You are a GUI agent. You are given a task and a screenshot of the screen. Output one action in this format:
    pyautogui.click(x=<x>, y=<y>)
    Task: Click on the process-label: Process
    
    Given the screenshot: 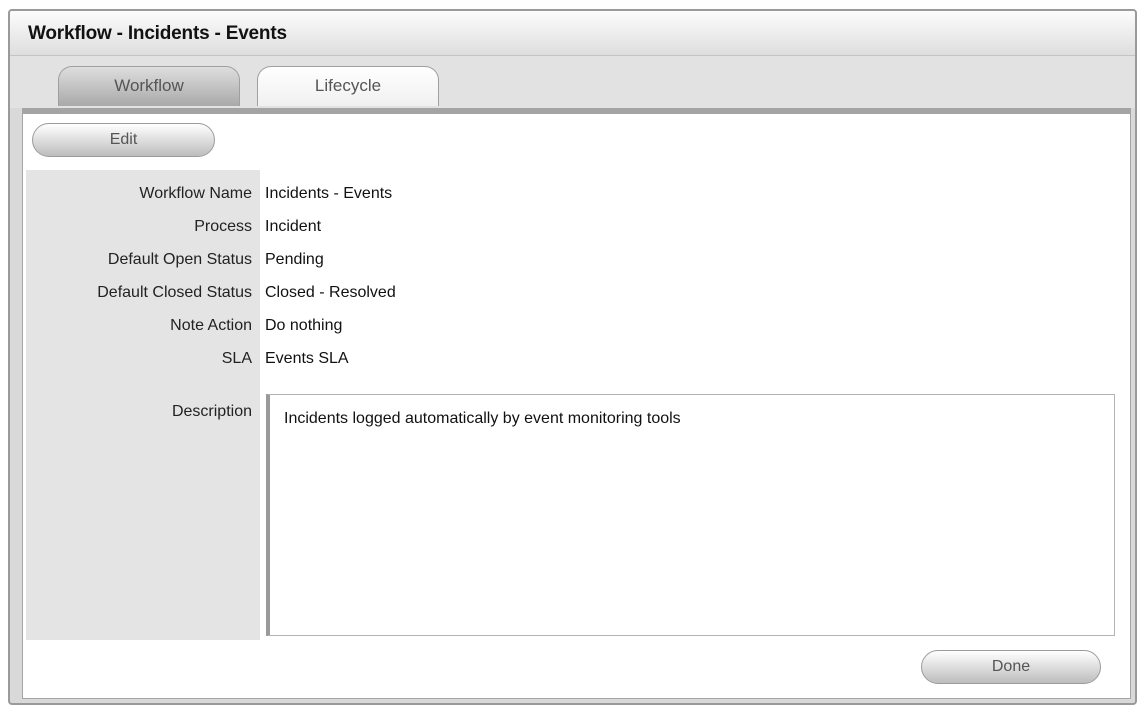 What is the action you would take?
    pyautogui.click(x=223, y=226)
    